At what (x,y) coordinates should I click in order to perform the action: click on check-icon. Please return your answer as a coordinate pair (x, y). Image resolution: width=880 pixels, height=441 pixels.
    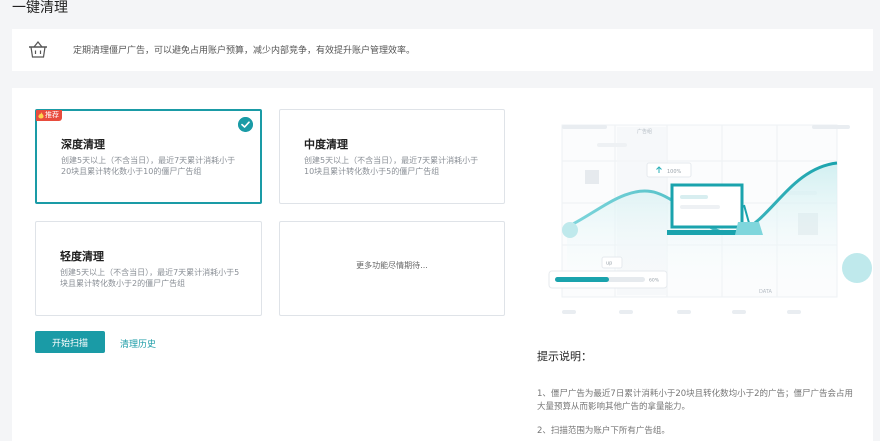
    Looking at the image, I should click on (245, 124).